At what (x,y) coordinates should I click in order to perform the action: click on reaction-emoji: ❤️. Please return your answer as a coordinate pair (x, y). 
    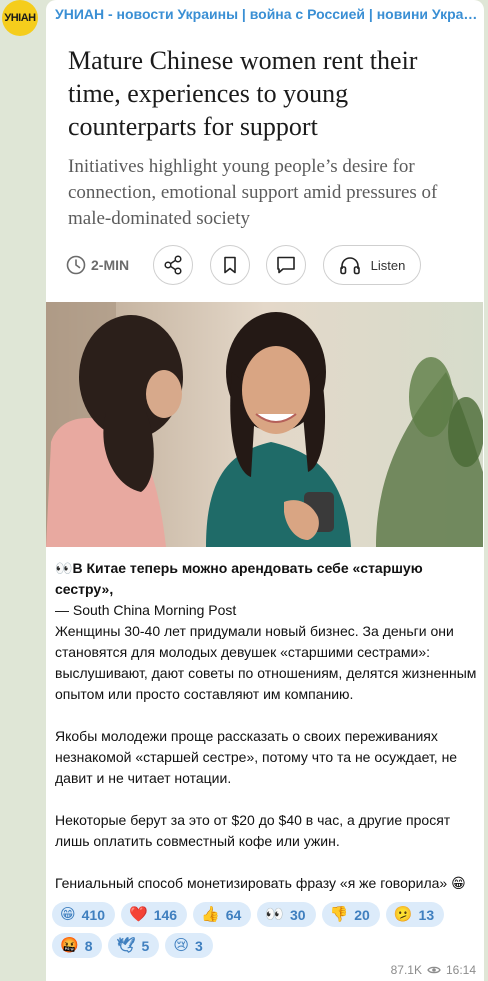
    Looking at the image, I should click on (138, 914).